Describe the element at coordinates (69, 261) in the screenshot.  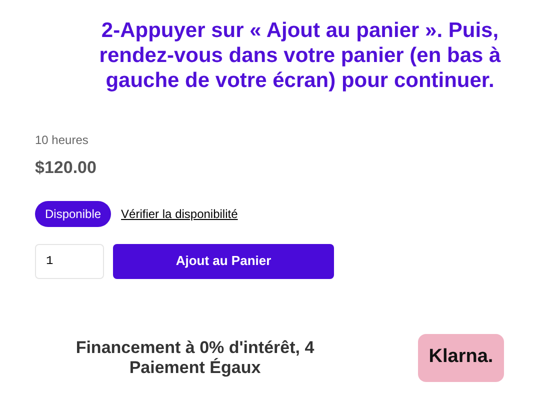
I see `quantity-field: 1` at that location.